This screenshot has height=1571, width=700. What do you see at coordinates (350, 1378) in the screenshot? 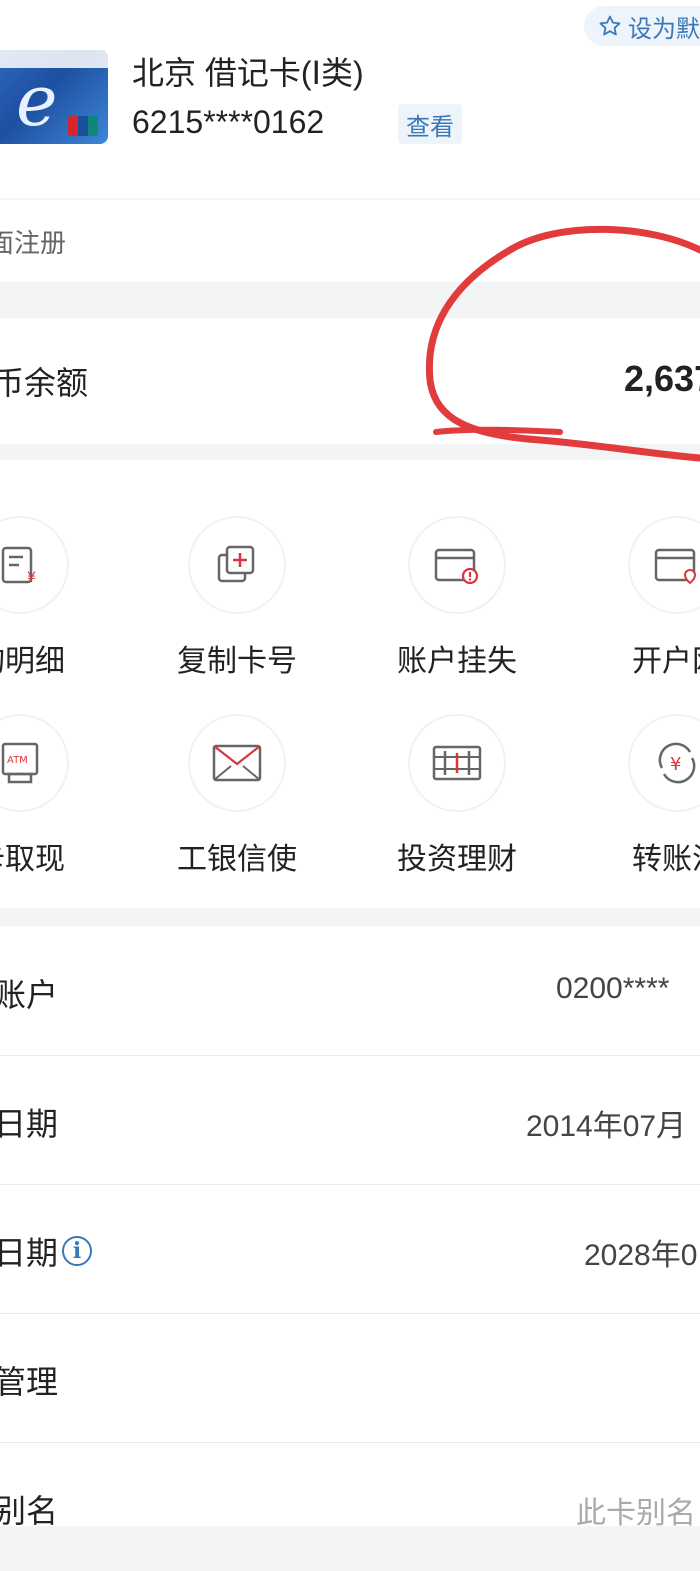
I see `detail-row-management: 管理` at bounding box center [350, 1378].